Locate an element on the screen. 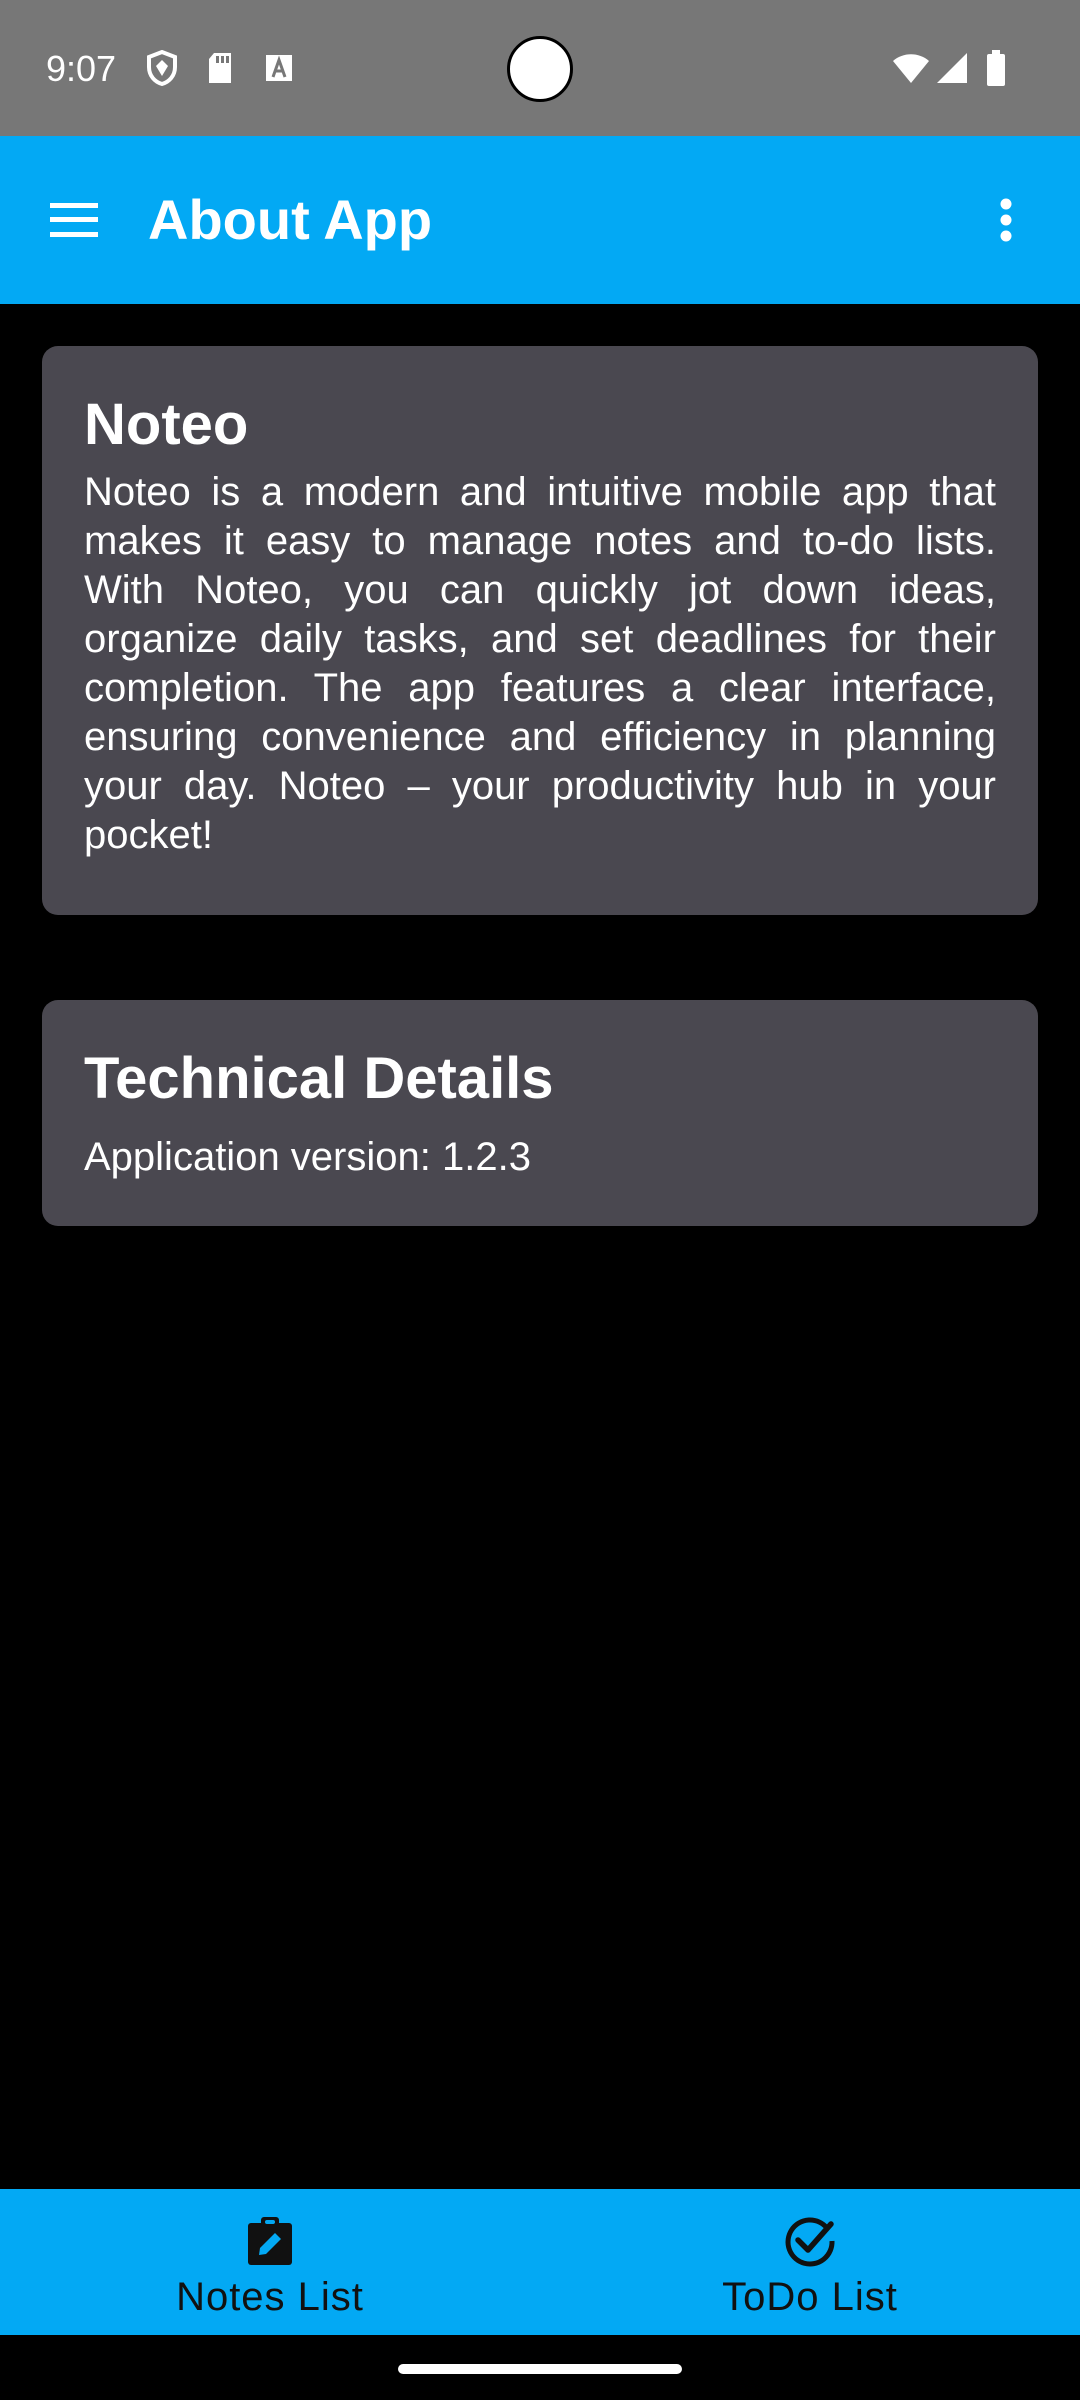  more-vert-icon is located at coordinates (1006, 220).